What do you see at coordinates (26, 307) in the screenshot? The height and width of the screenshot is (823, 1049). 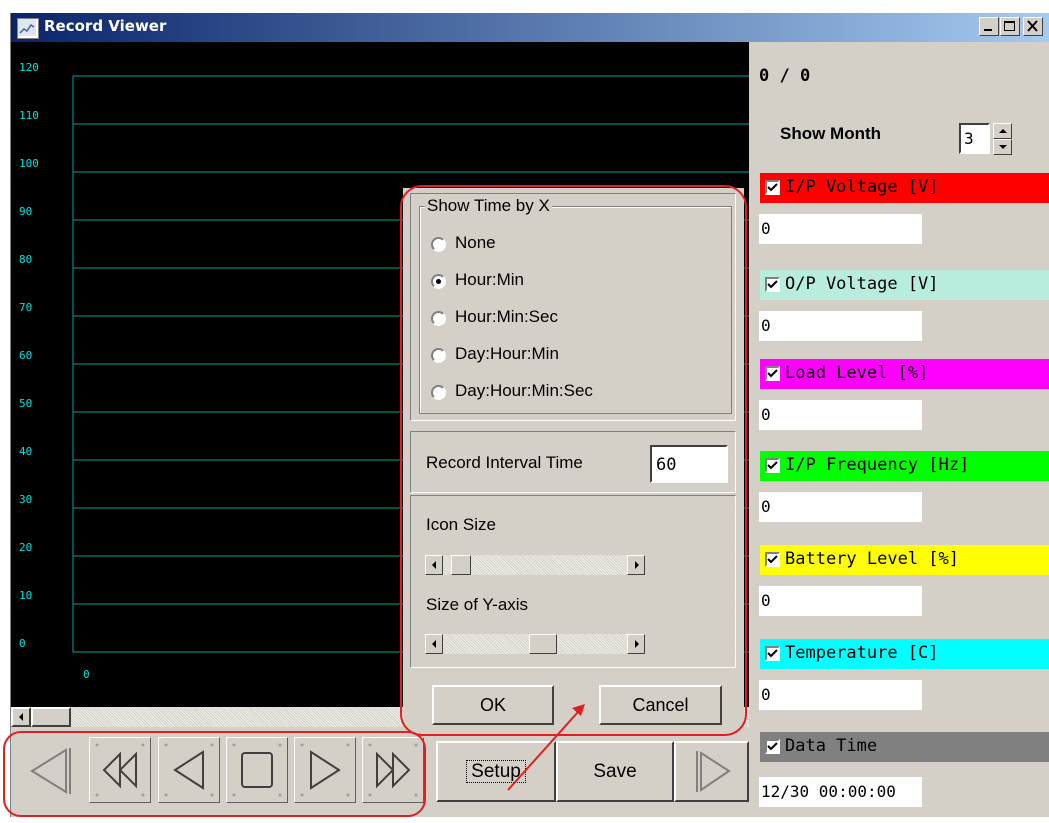 I see `y-tick-label: 70` at bounding box center [26, 307].